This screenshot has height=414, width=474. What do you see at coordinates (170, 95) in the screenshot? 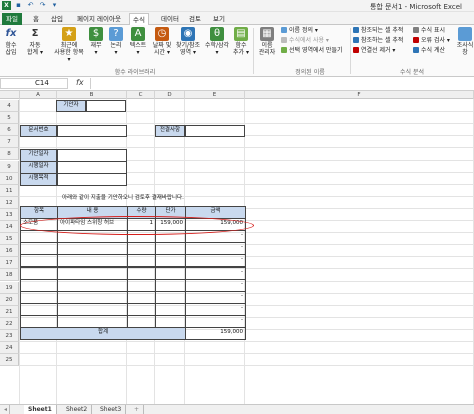
I see `column-header-d: D` at bounding box center [170, 95].